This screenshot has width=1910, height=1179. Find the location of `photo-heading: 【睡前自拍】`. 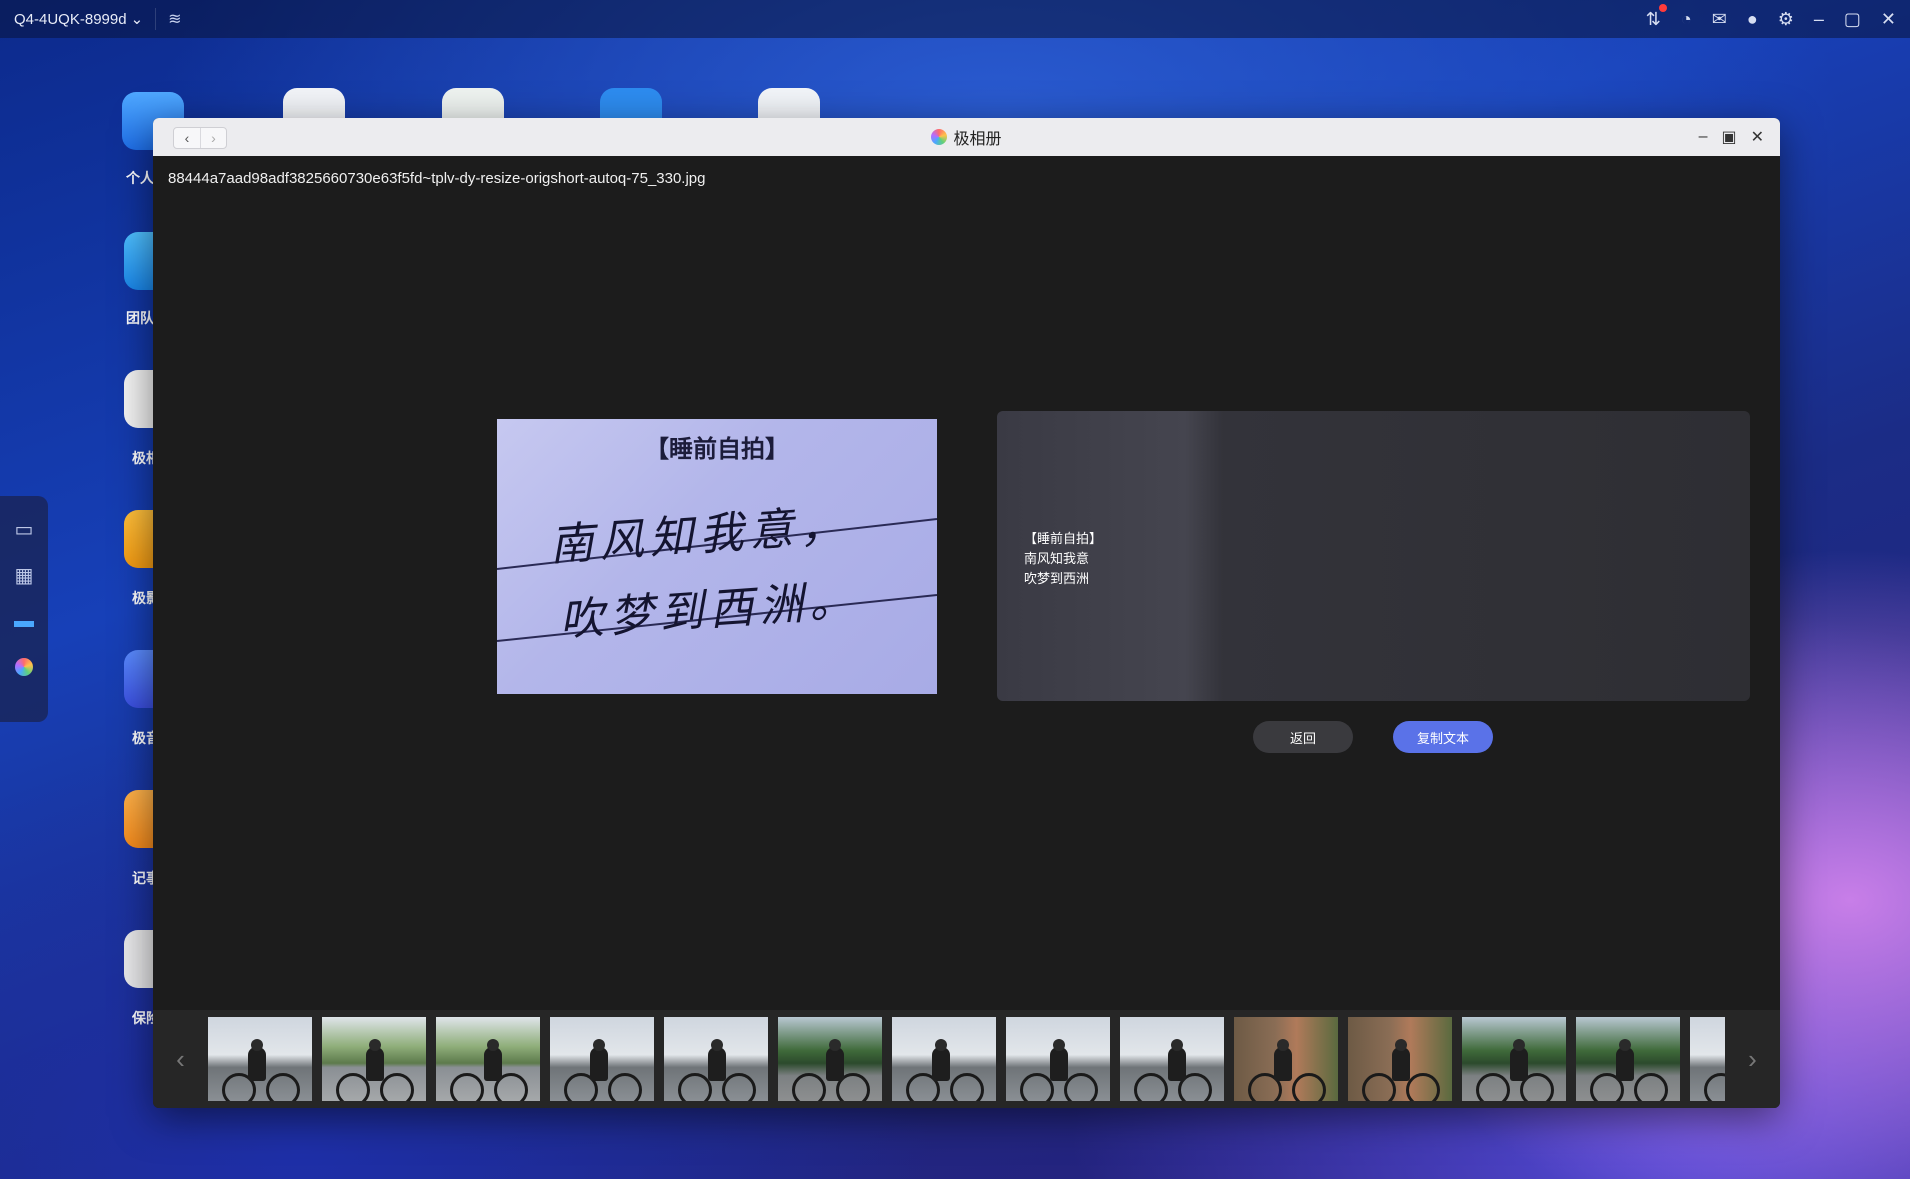

photo-heading: 【睡前自拍】 is located at coordinates (717, 448).